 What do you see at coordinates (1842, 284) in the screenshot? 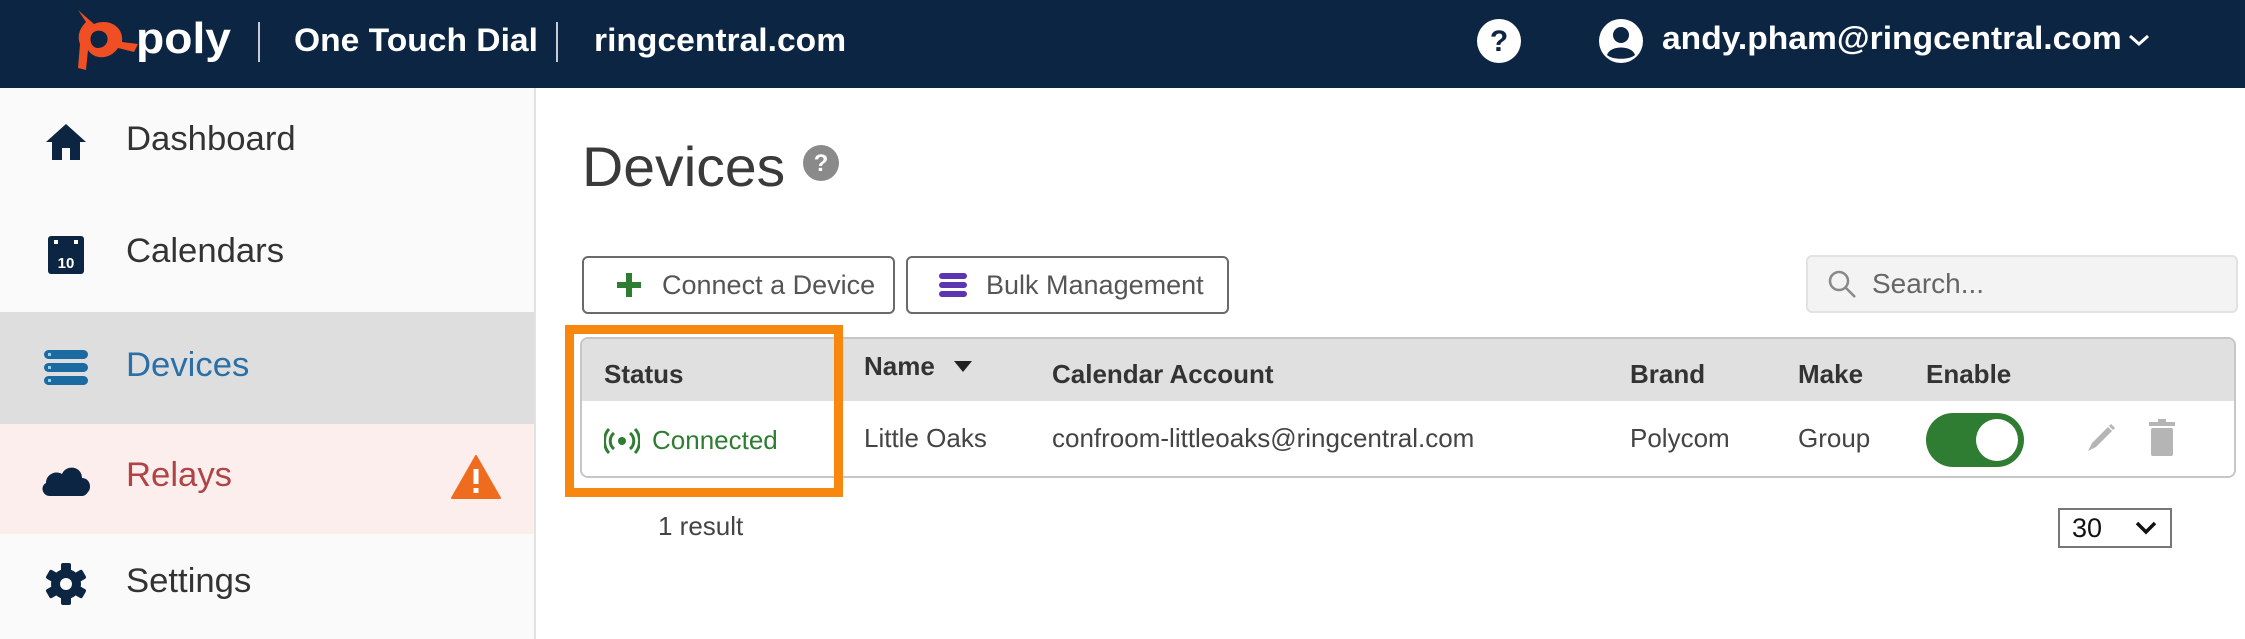
I see `search-icon` at bounding box center [1842, 284].